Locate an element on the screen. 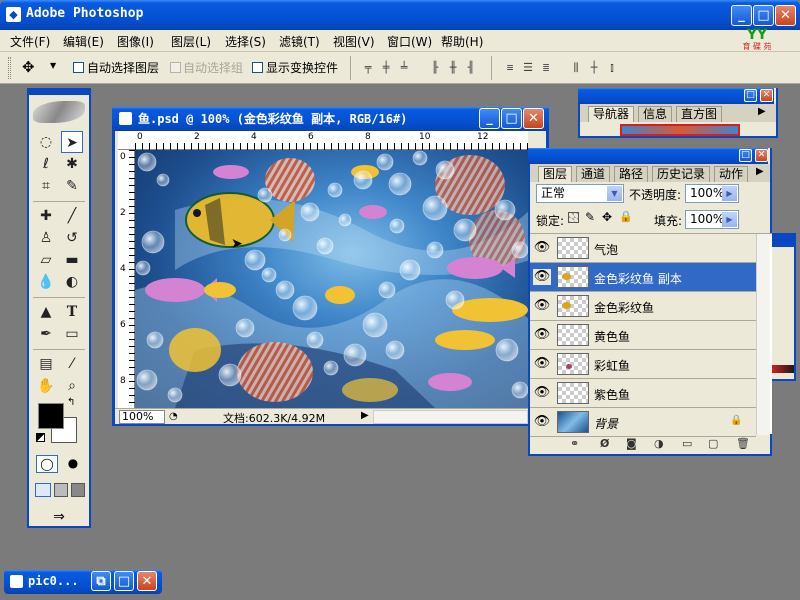  align-top-icon: ╤ is located at coordinates (368, 68).